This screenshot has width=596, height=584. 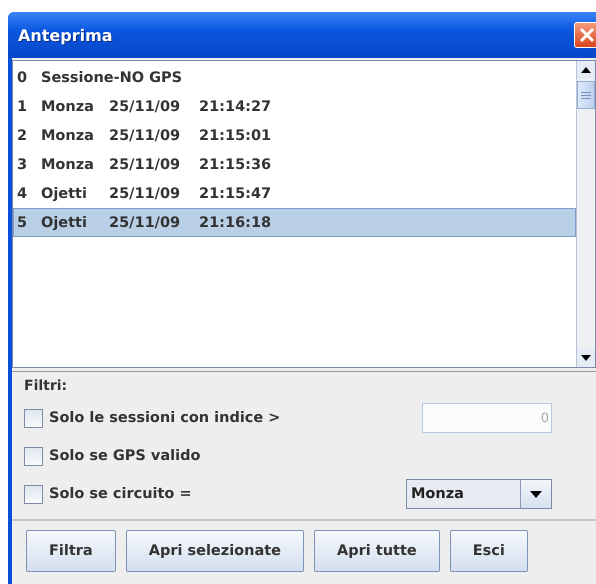 What do you see at coordinates (71, 551) in the screenshot?
I see `action-button: Filtra` at bounding box center [71, 551].